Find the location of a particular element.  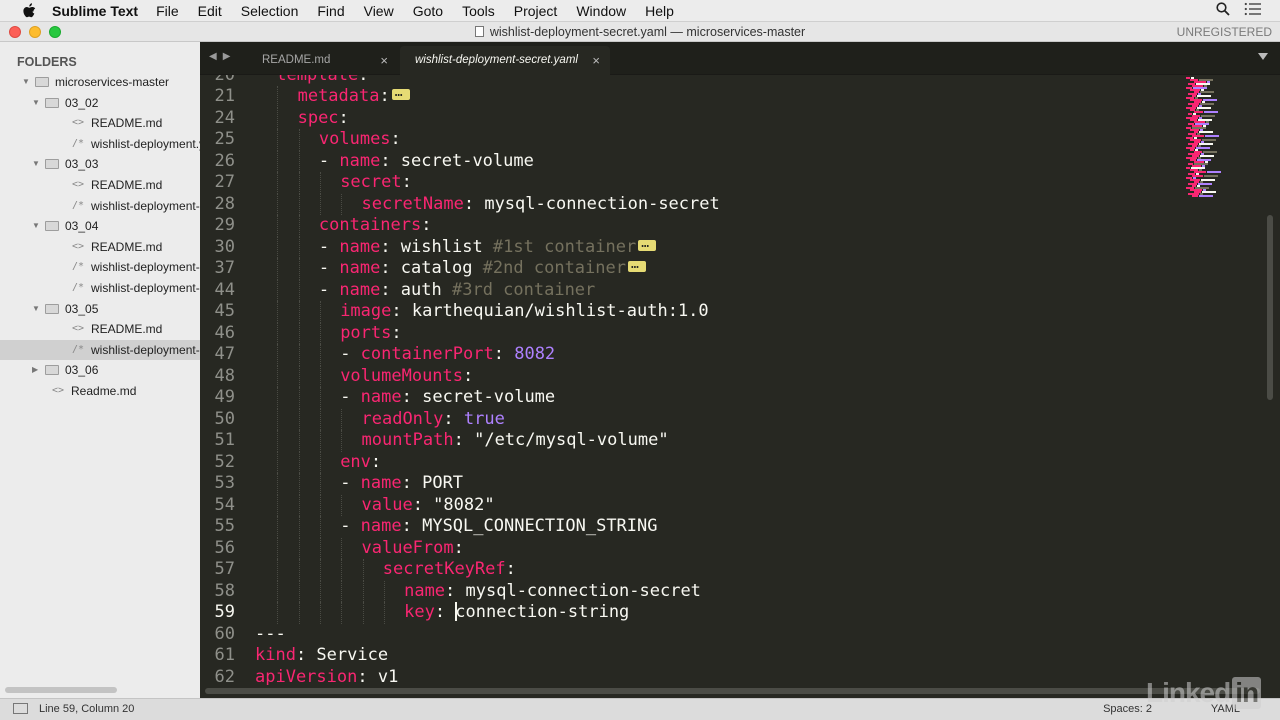

code-line: 26 - name: secret-volume is located at coordinates (690, 161).